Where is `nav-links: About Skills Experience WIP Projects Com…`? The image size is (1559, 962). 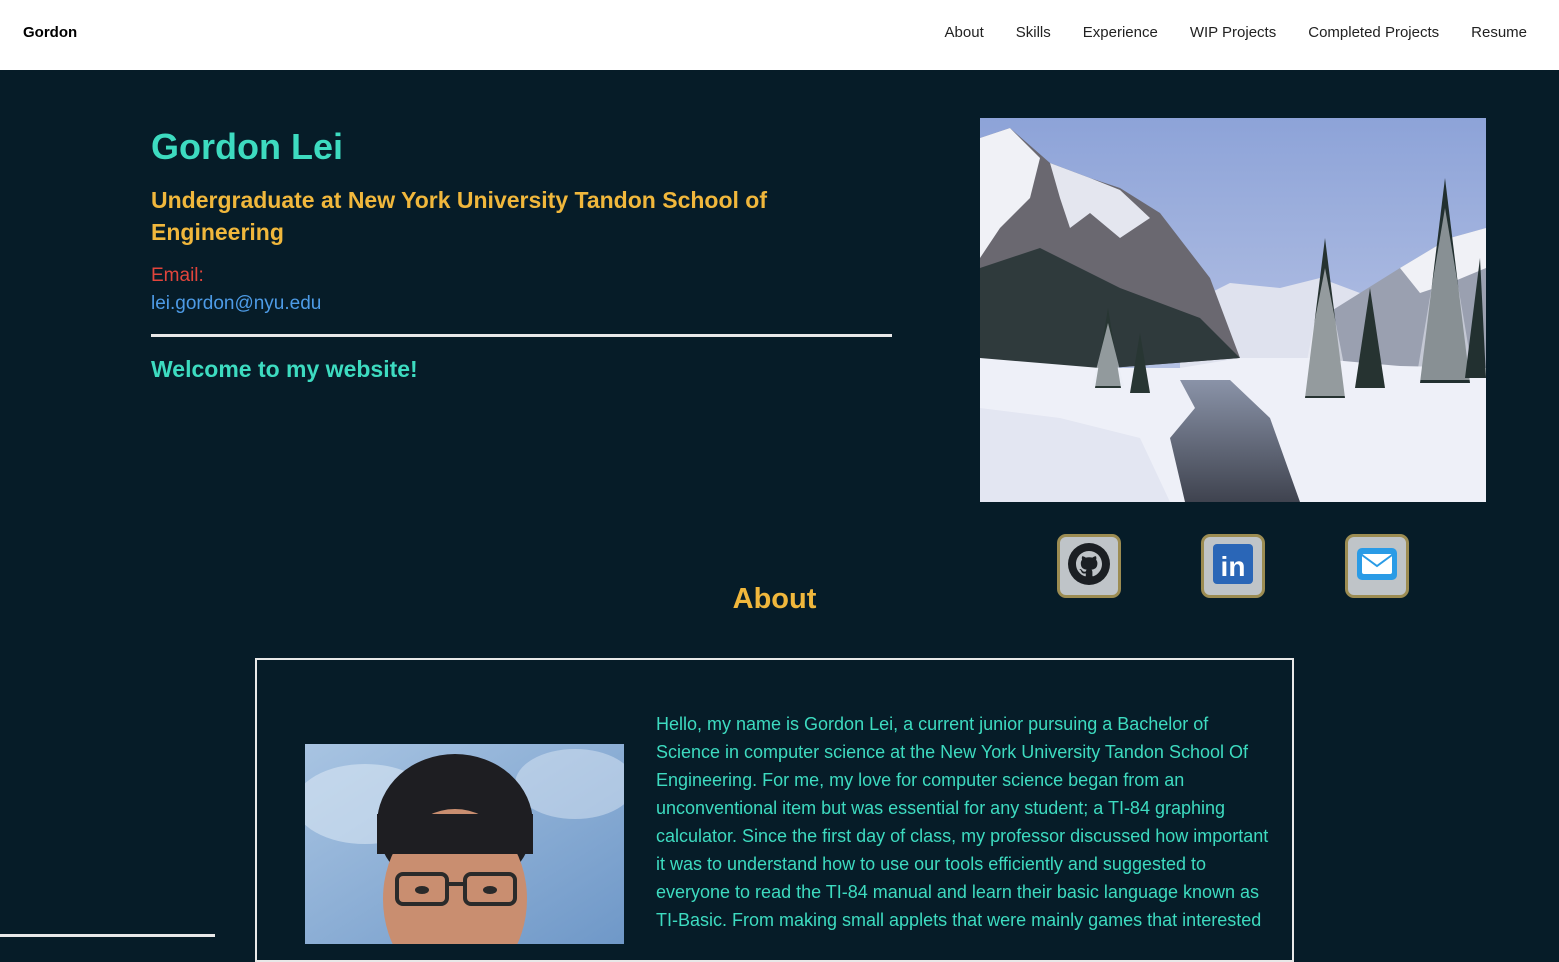 nav-links: About Skills Experience WIP Projects Com… is located at coordinates (1236, 32).